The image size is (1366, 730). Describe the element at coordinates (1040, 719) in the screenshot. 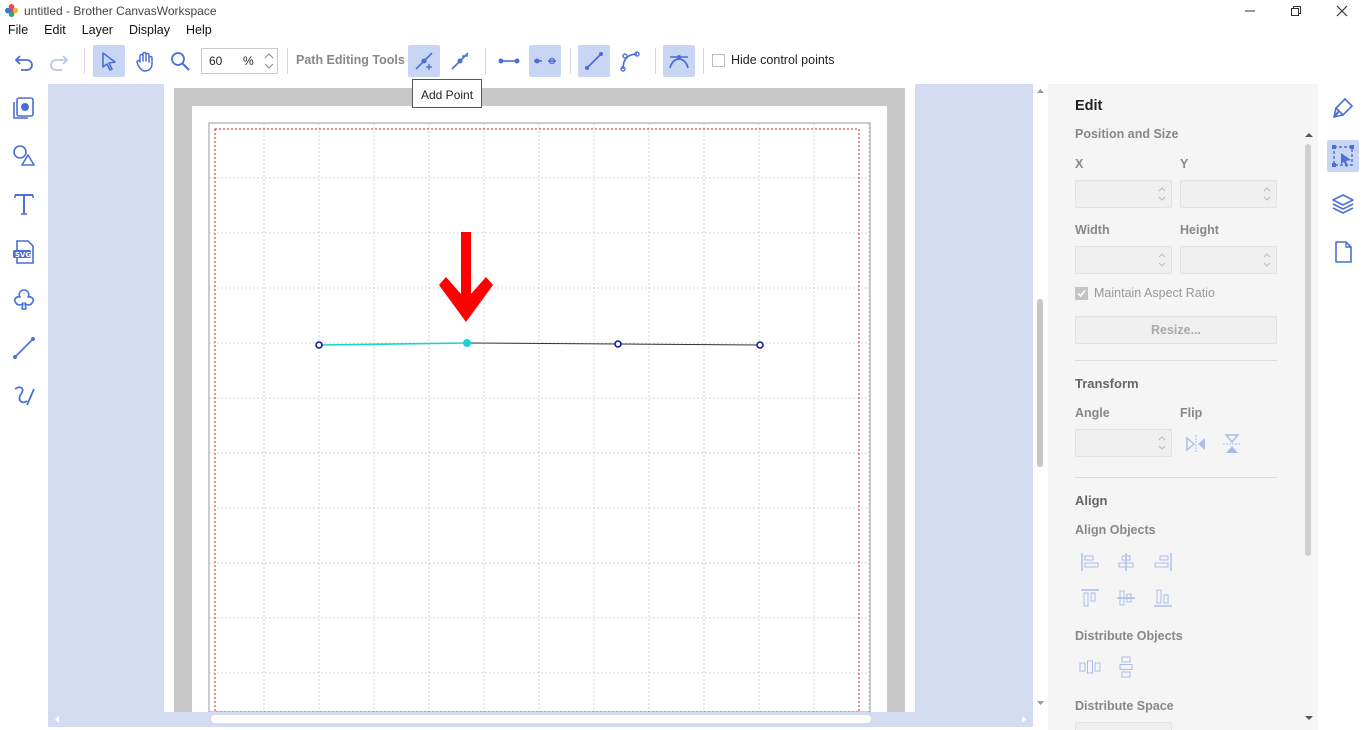

I see `scroll-corner` at that location.